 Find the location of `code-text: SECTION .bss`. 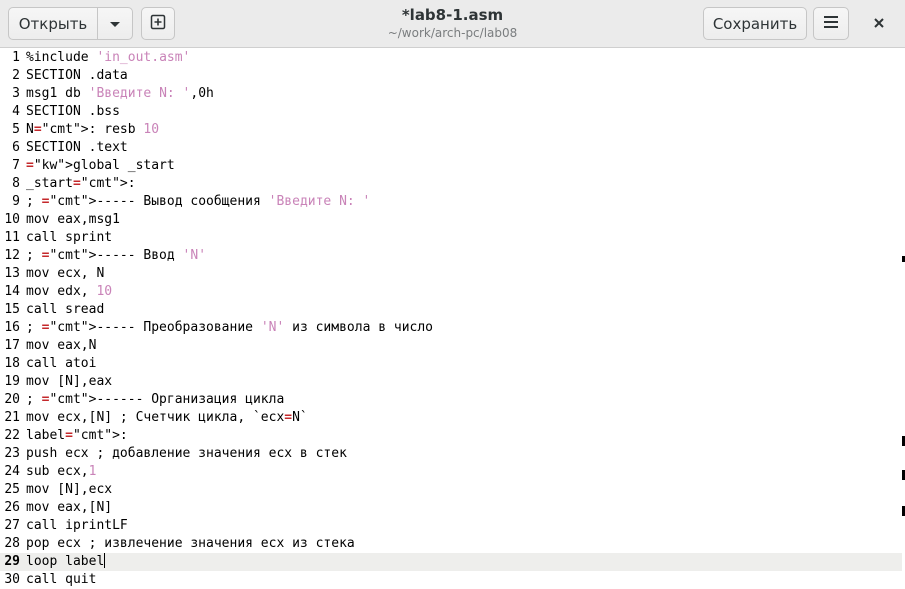

code-text: SECTION .bss is located at coordinates (73, 112).